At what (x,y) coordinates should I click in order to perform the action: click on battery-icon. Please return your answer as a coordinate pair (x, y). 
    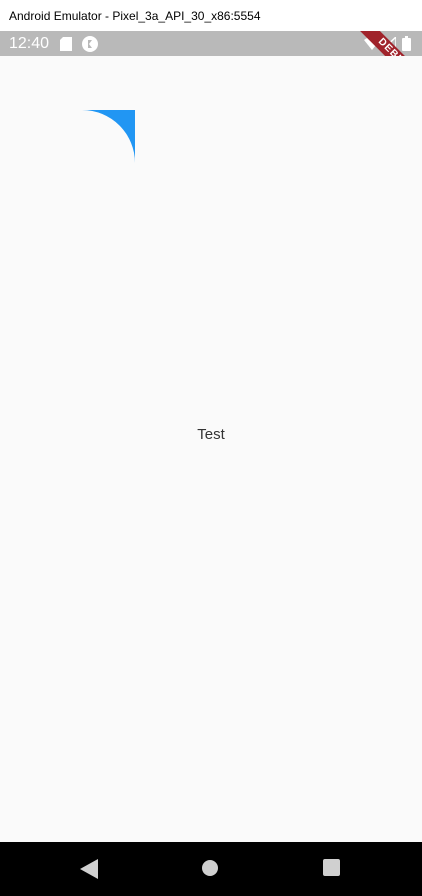
    Looking at the image, I should click on (406, 43).